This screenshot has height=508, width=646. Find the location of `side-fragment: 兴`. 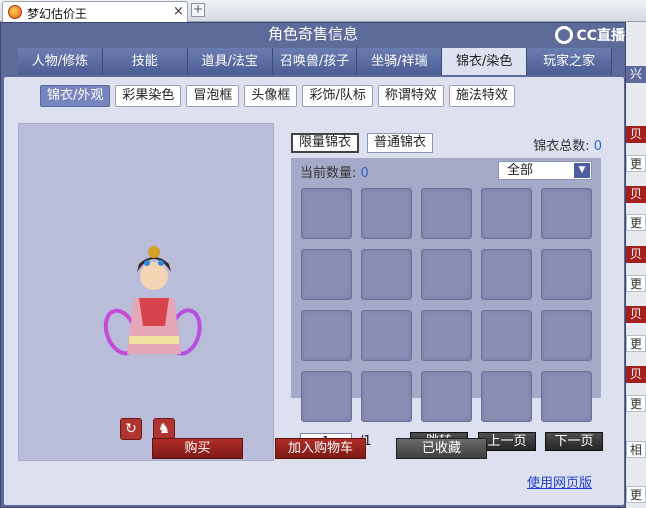

side-fragment: 兴 is located at coordinates (636, 74).